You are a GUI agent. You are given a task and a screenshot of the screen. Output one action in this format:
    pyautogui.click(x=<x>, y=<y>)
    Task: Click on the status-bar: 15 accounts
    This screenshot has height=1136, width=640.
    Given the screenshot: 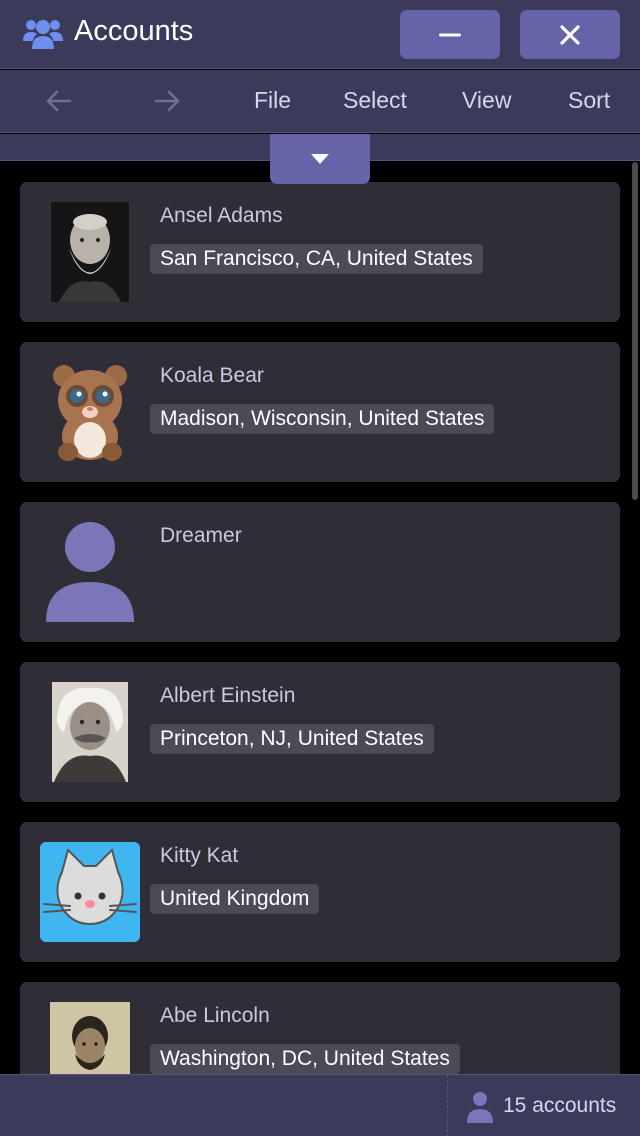 What is the action you would take?
    pyautogui.click(x=320, y=1105)
    